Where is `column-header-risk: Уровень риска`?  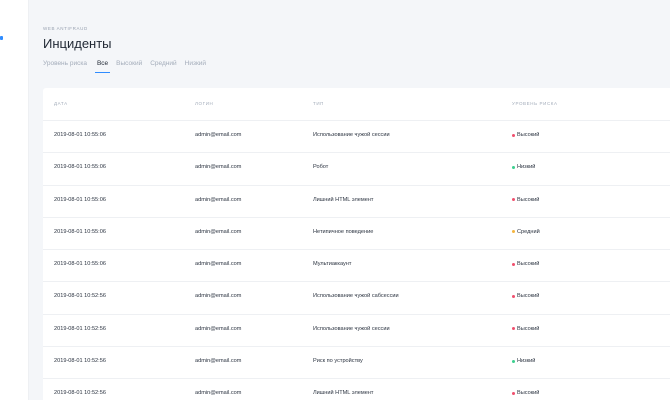 column-header-risk: Уровень риска is located at coordinates (535, 103).